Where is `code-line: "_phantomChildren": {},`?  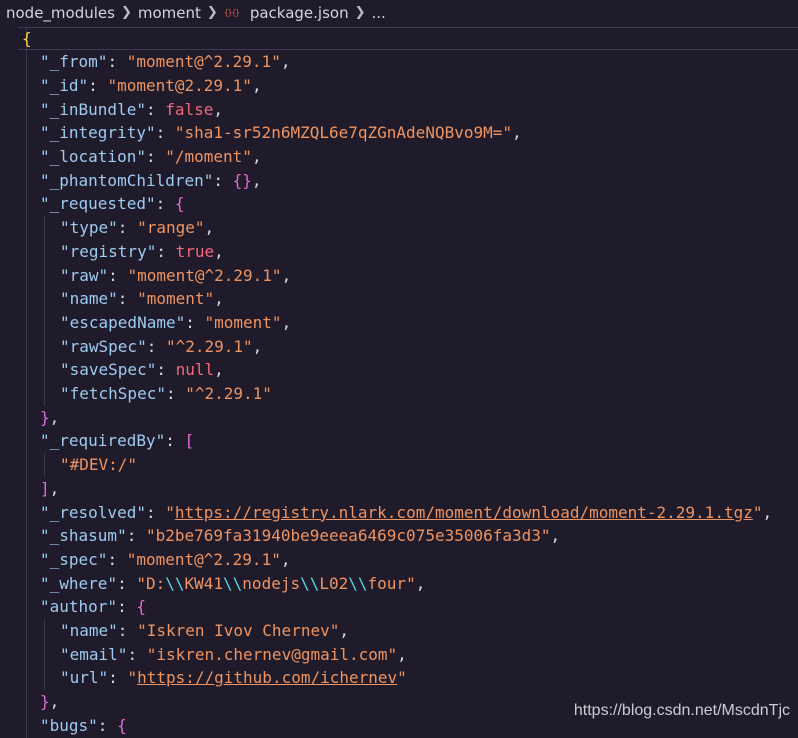
code-line: "_phantomChildren": {}, is located at coordinates (399, 181).